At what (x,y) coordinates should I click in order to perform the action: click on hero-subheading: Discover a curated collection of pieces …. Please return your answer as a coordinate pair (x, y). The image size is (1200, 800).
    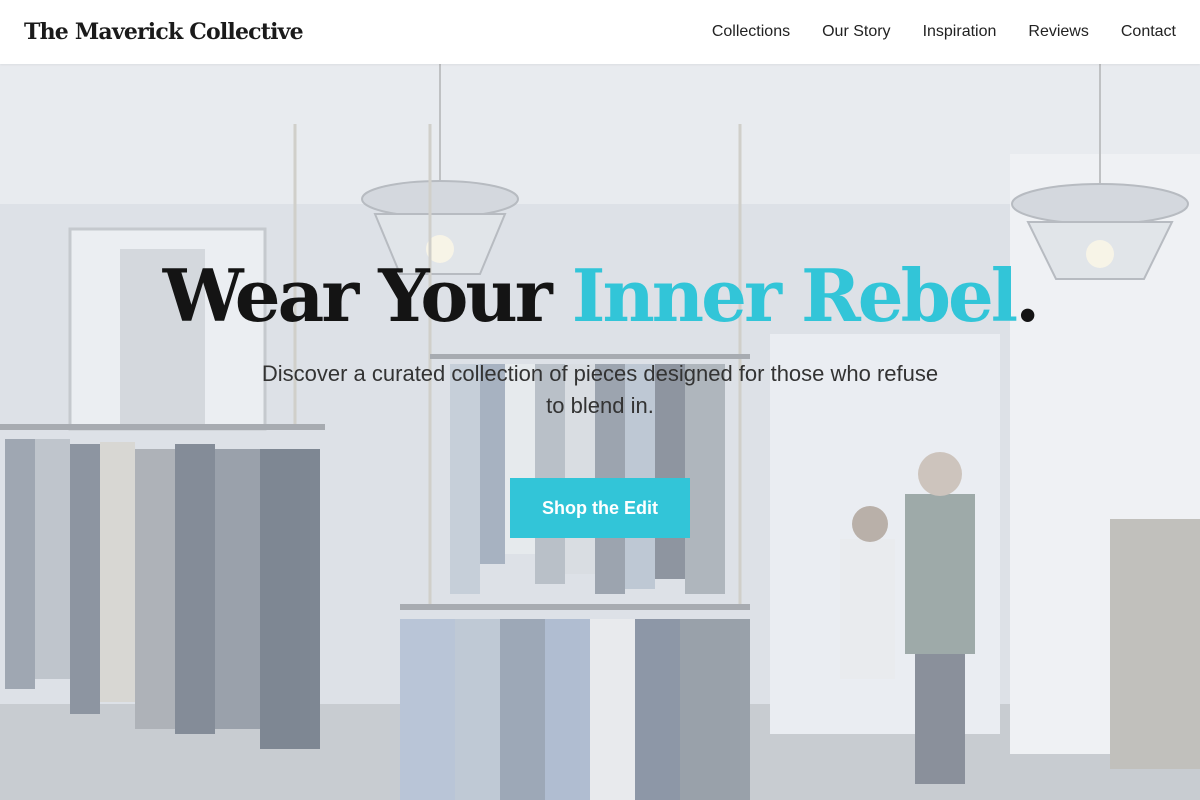
    Looking at the image, I should click on (600, 389).